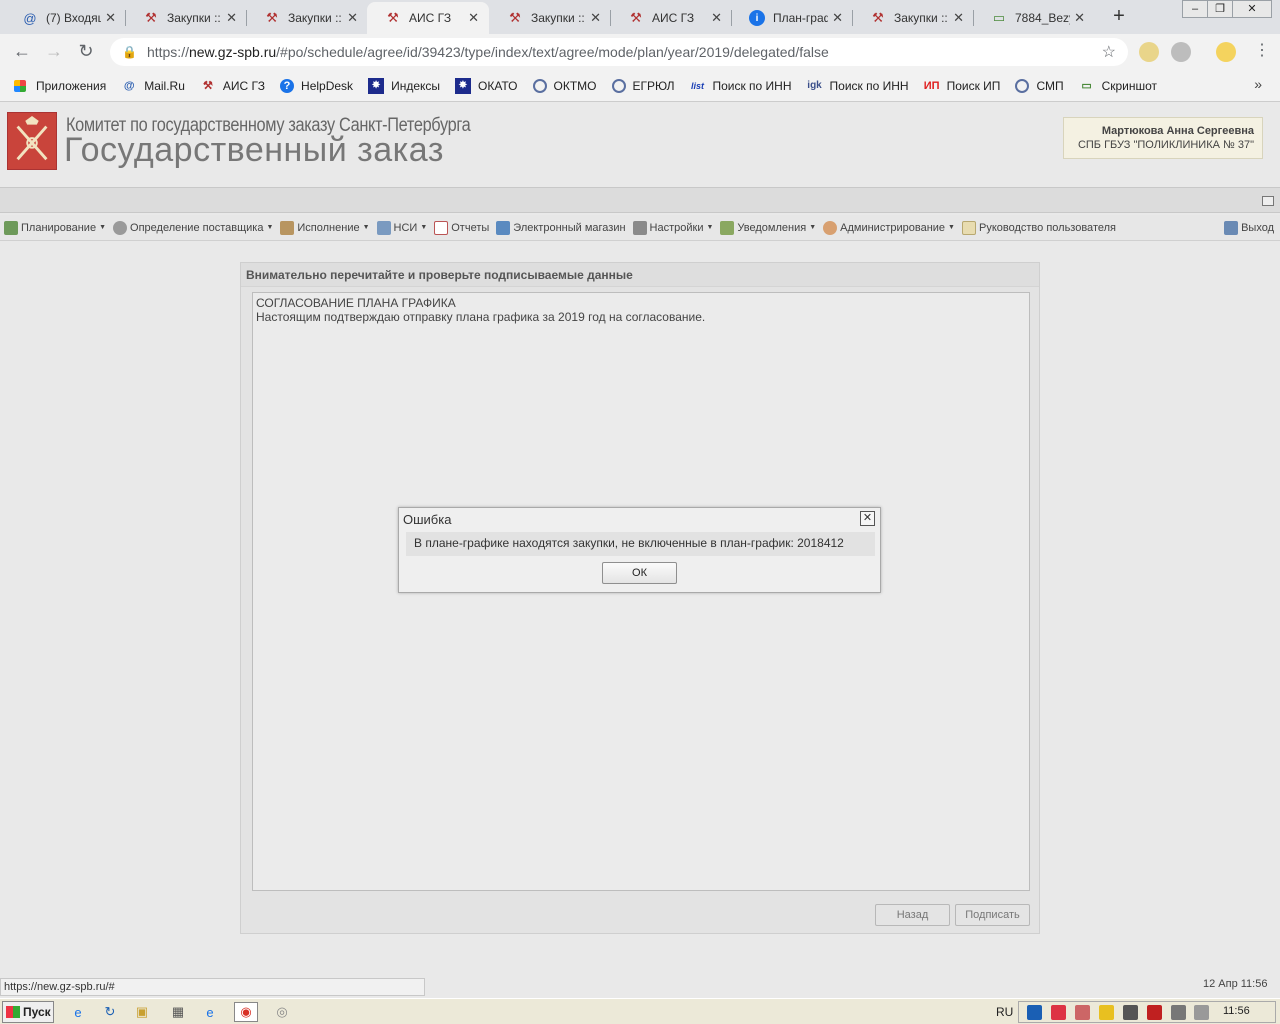 The width and height of the screenshot is (1280, 1024). Describe the element at coordinates (1118, 86) in the screenshot. I see `bookmark-screenshot: ▭ Скриншот` at that location.